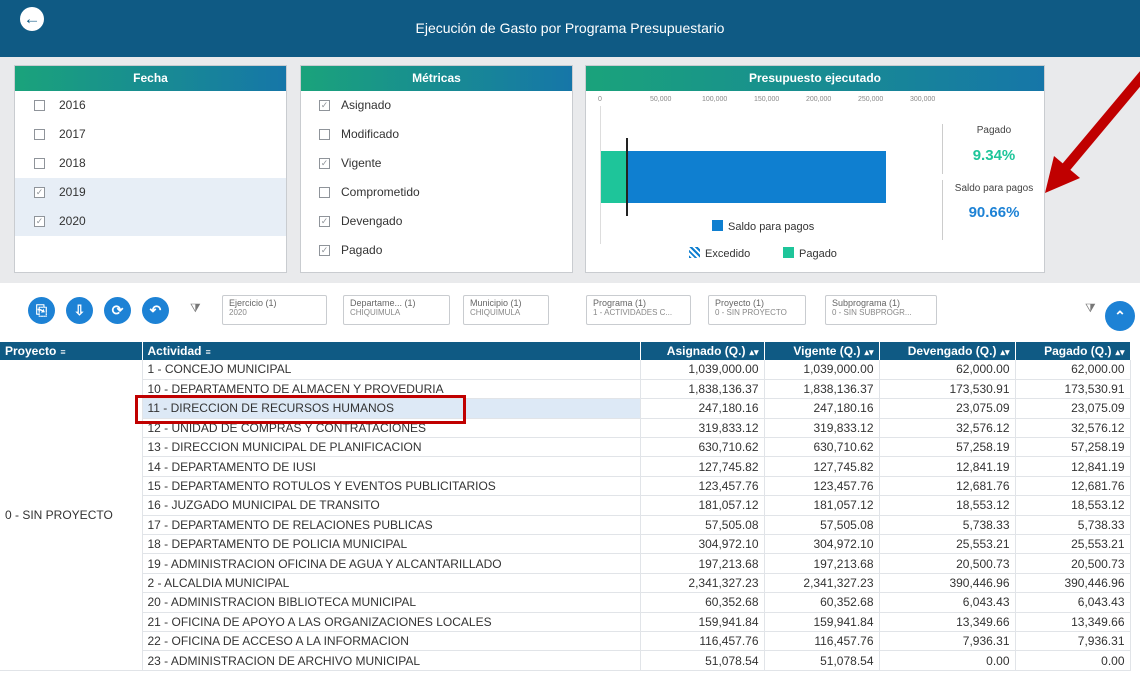  Describe the element at coordinates (1120, 316) in the screenshot. I see `collapse-up-icon: ⌃` at that location.